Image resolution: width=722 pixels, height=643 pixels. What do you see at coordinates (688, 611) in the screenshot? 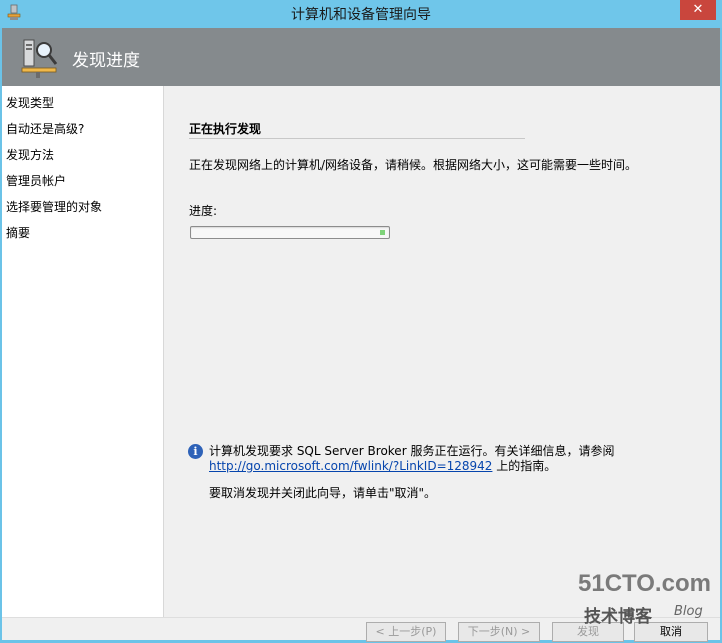
I see `watermark-blog: Blog` at bounding box center [688, 611].